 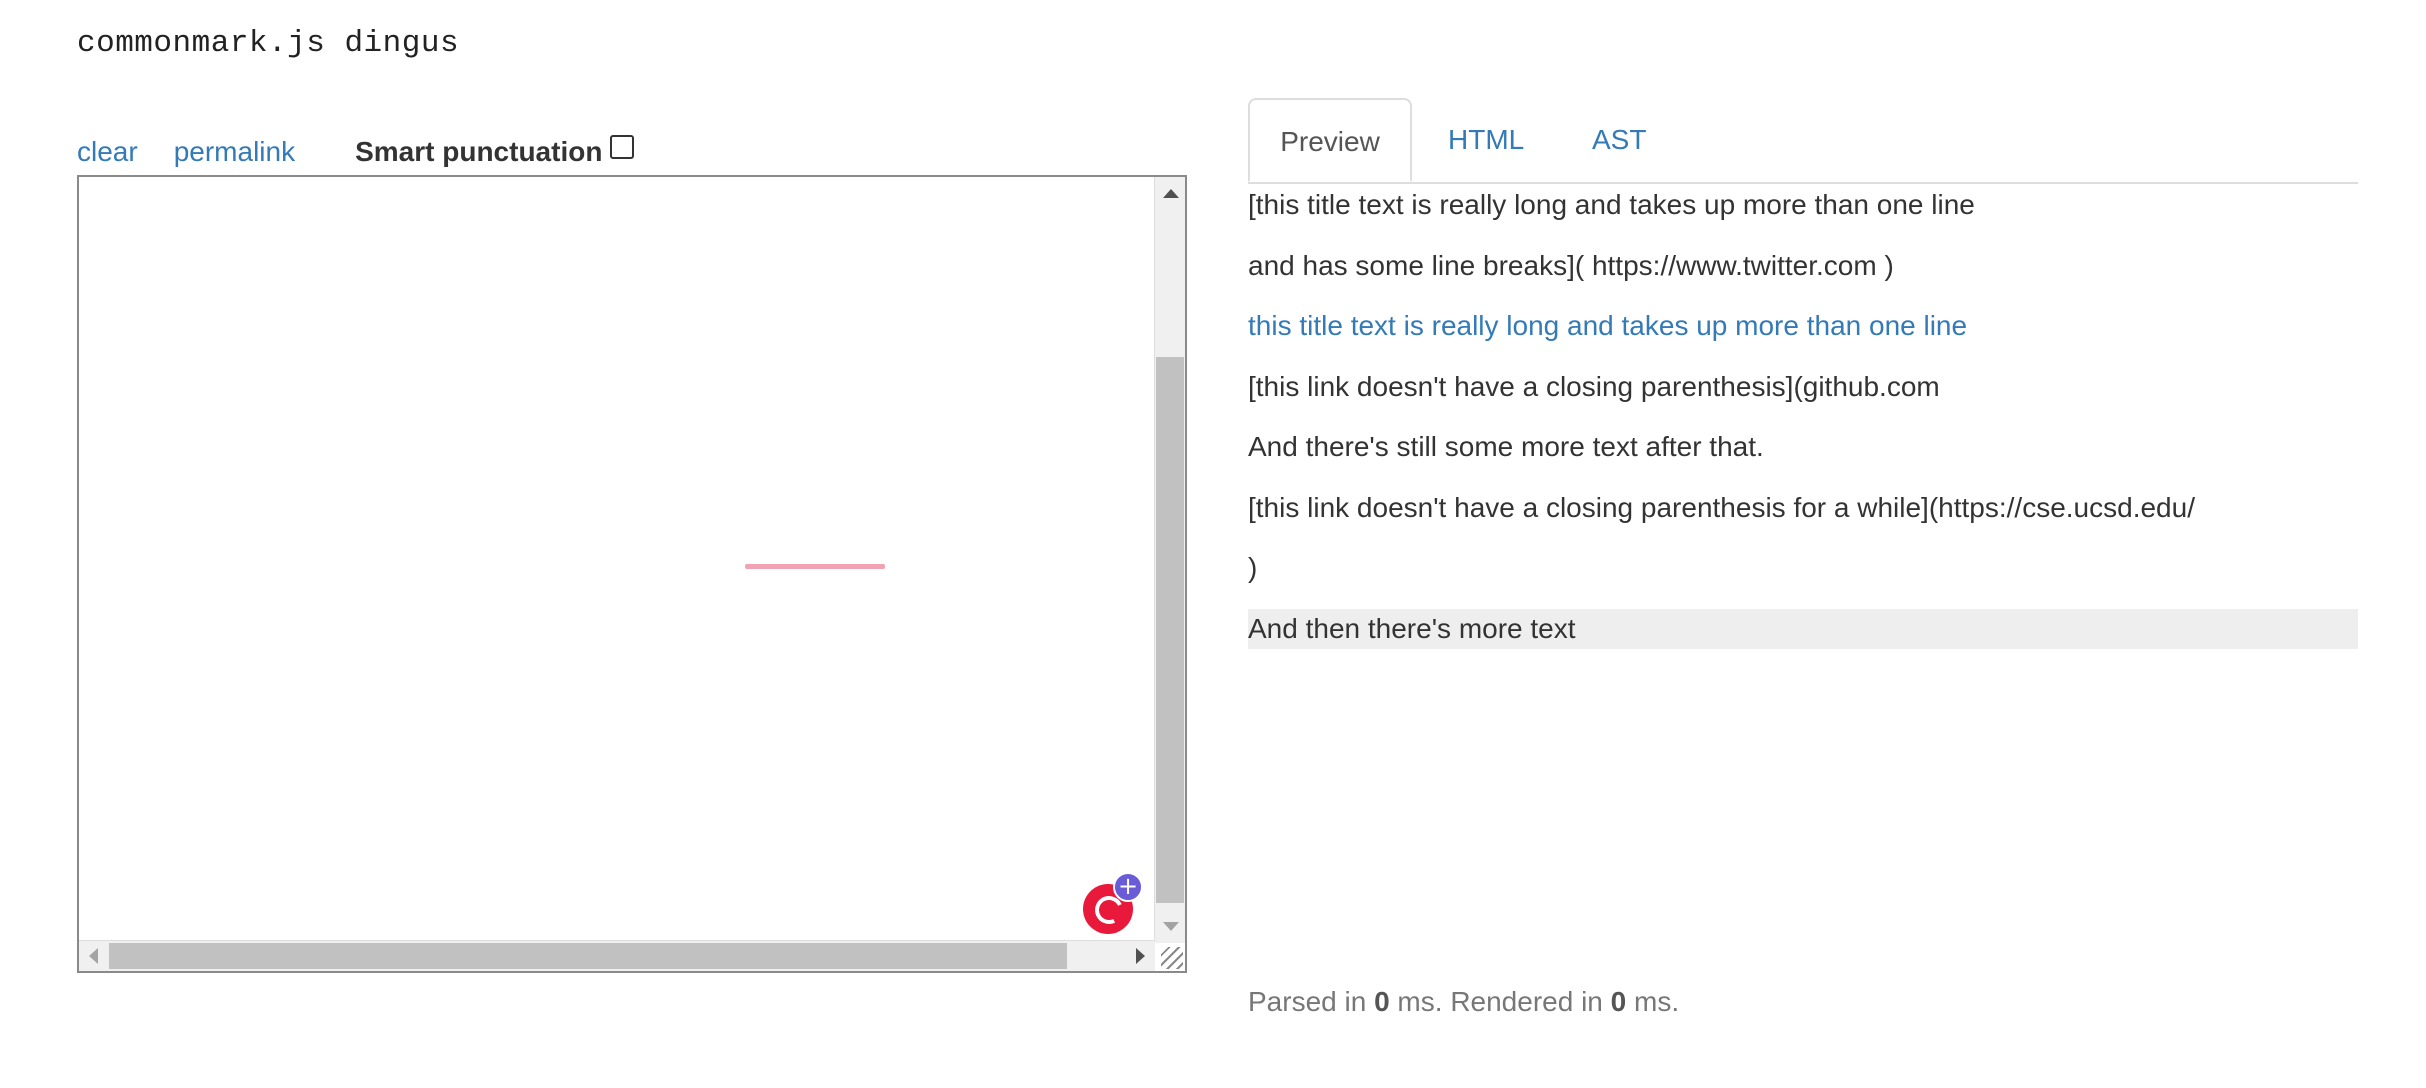 What do you see at coordinates (815, 566) in the screenshot?
I see `spellcheck-underline` at bounding box center [815, 566].